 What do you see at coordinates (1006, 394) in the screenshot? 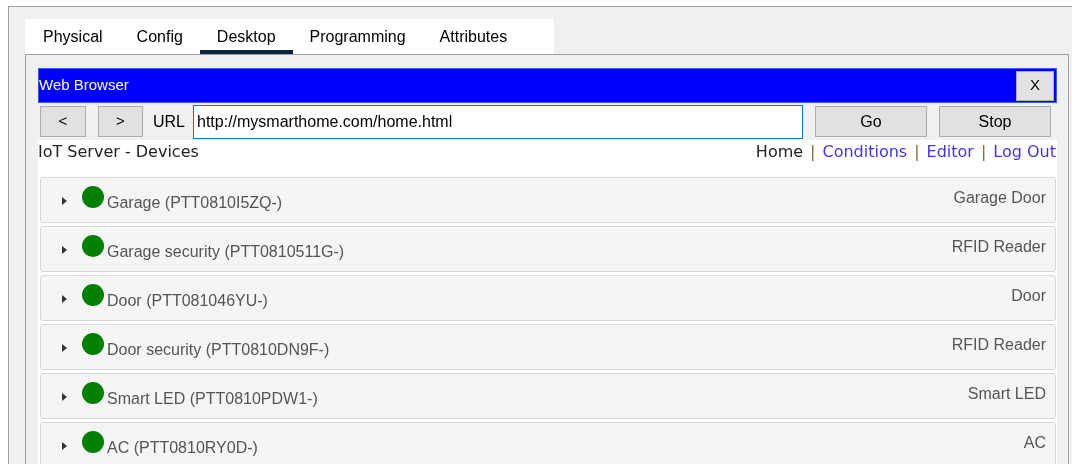
I see `device-type: Smart LED` at bounding box center [1006, 394].